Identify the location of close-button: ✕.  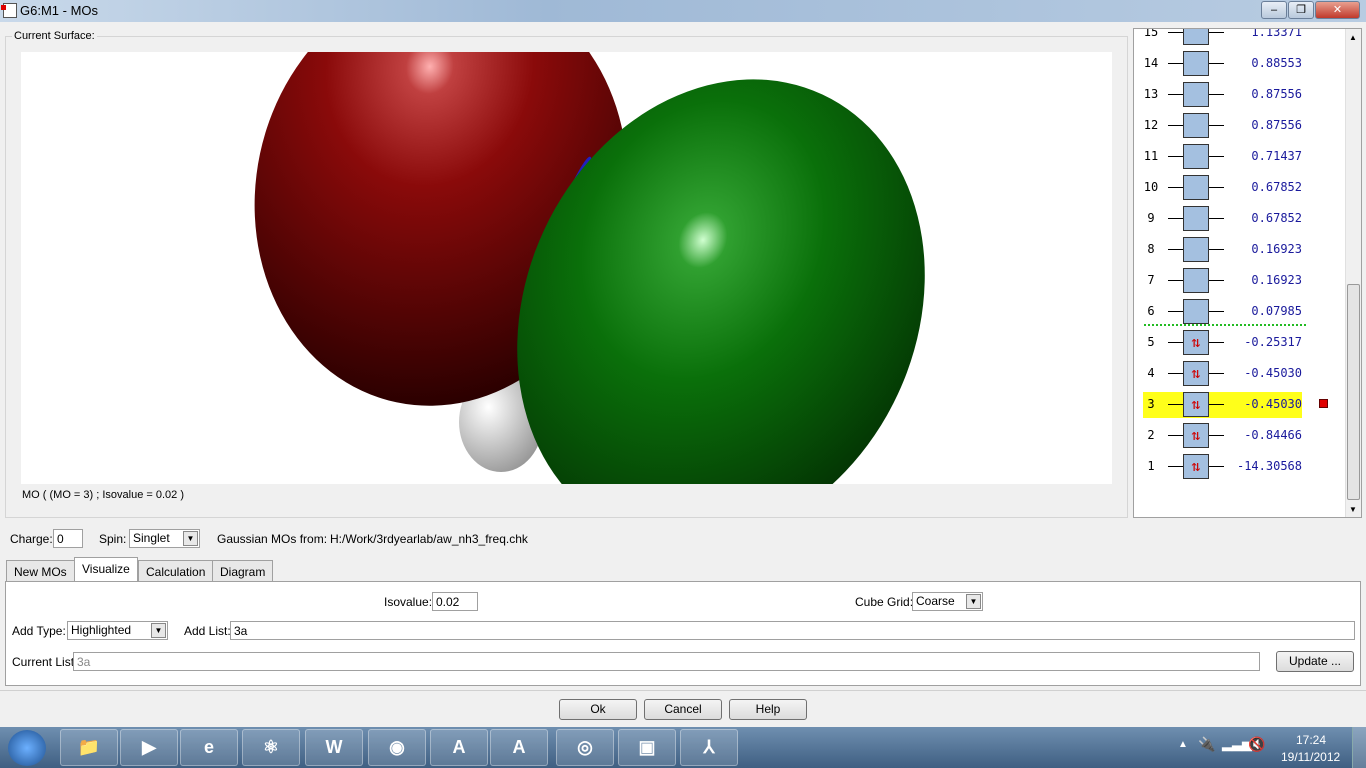
(1337, 10).